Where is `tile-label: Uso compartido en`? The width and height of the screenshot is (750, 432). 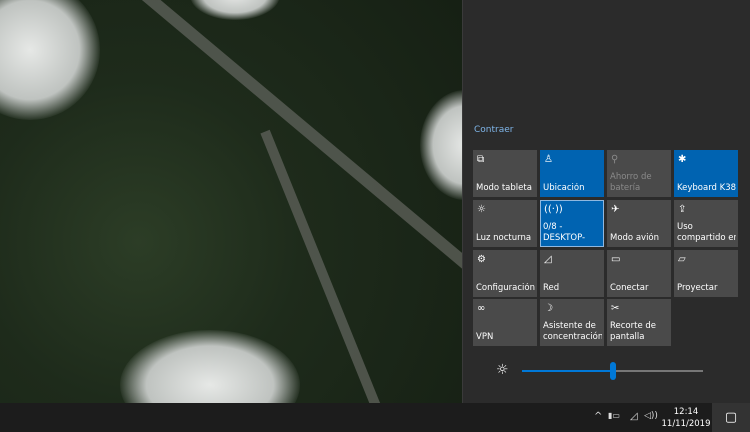 tile-label: Uso compartido en is located at coordinates (706, 233).